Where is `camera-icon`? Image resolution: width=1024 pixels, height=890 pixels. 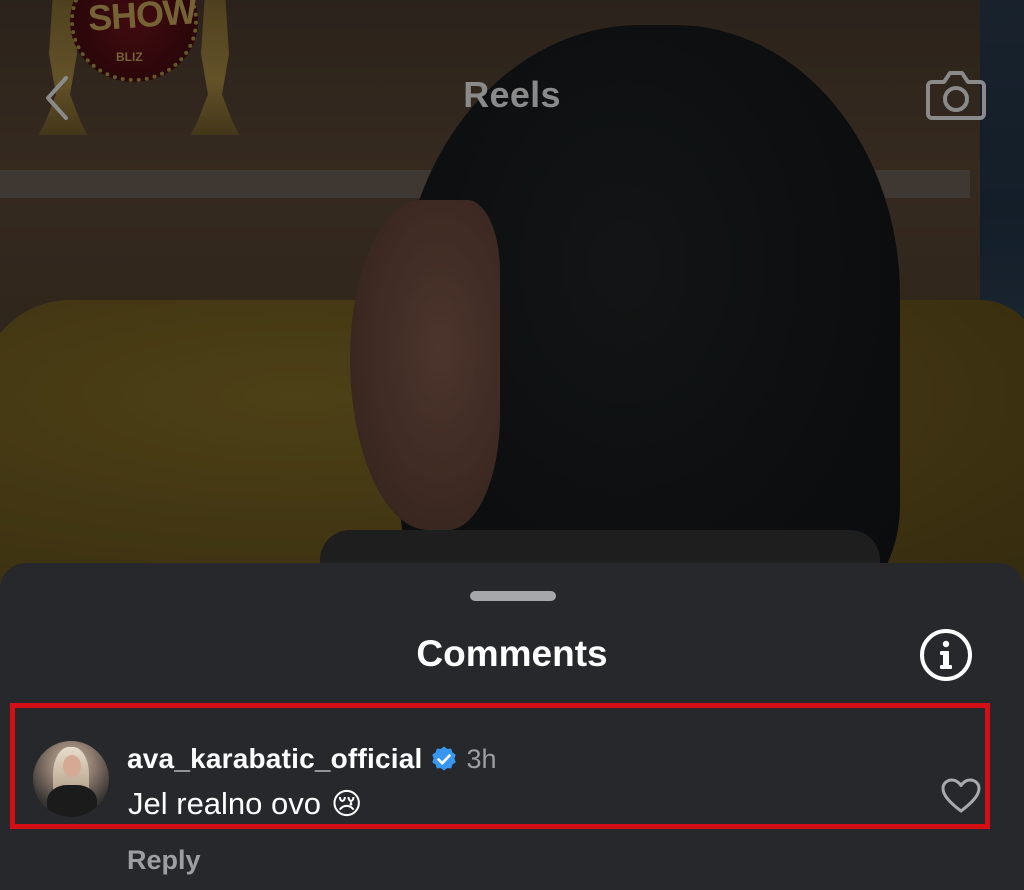
camera-icon is located at coordinates (956, 95).